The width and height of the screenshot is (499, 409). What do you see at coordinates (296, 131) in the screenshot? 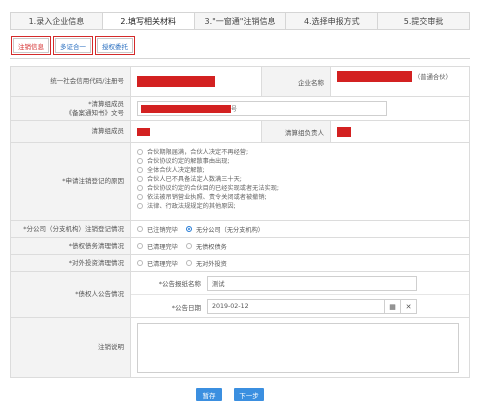
I see `leader-label: 清算组负责人` at bounding box center [296, 131].